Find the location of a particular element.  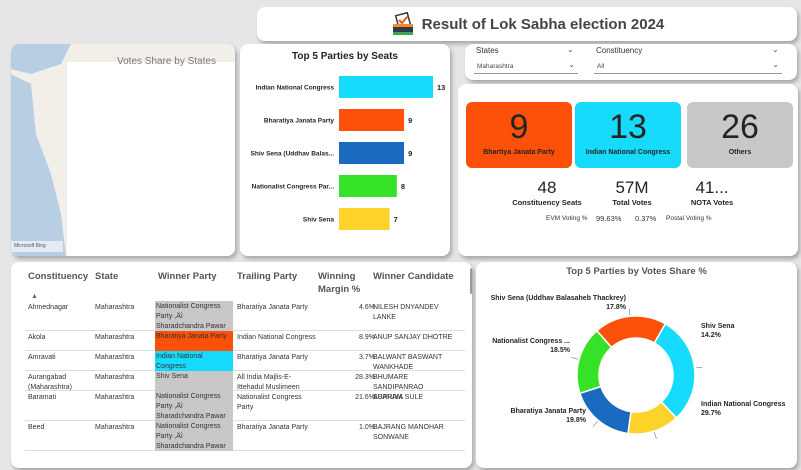

column-header-winner-party: Winner Party is located at coordinates (187, 276).